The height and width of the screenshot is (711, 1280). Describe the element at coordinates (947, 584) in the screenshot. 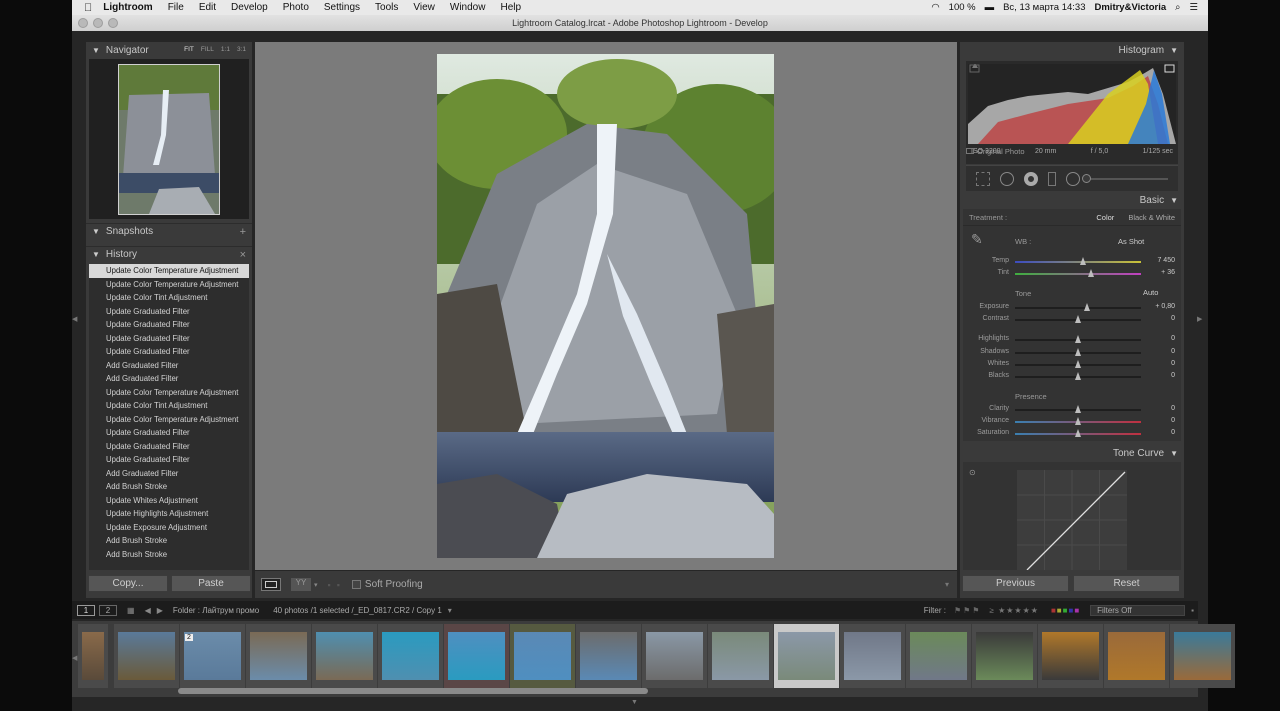

I see `toolbar-menu-icon: ▾` at that location.